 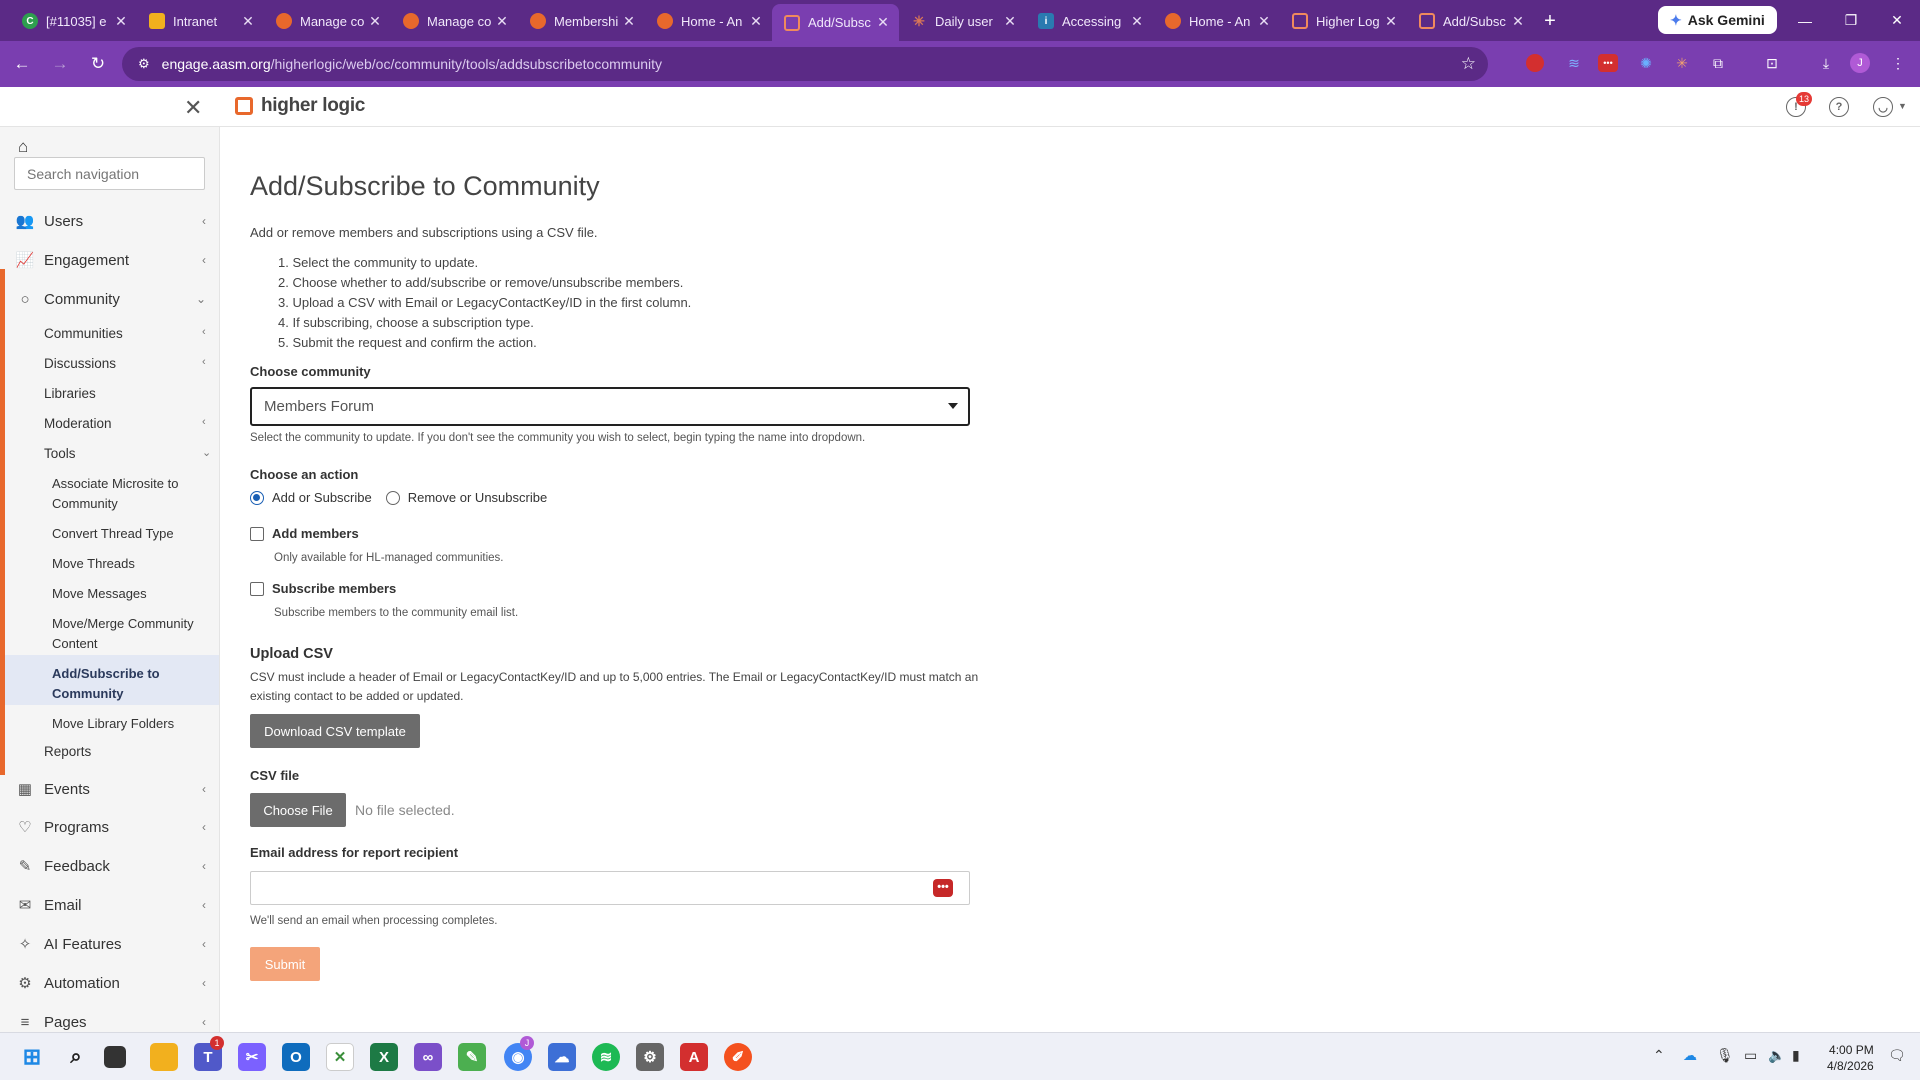 I want to click on extension-blue-icon: ≋, so click(x=1574, y=63).